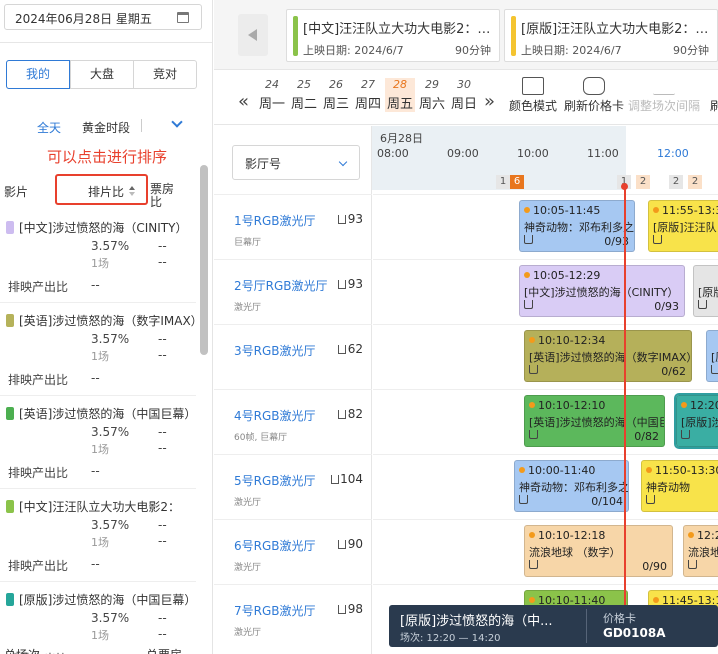  Describe the element at coordinates (562, 275) in the screenshot. I see `session-time: 10:05-12:29` at that location.